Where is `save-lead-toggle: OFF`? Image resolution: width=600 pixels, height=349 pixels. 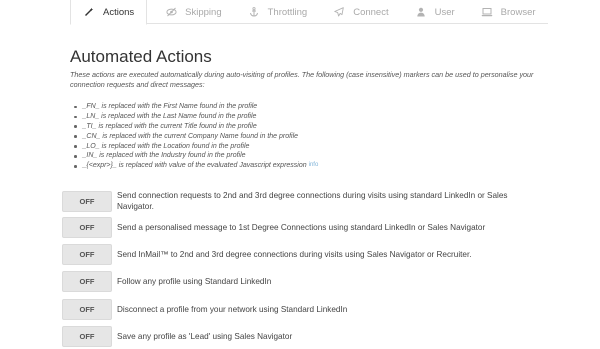 save-lead-toggle: OFF is located at coordinates (87, 336).